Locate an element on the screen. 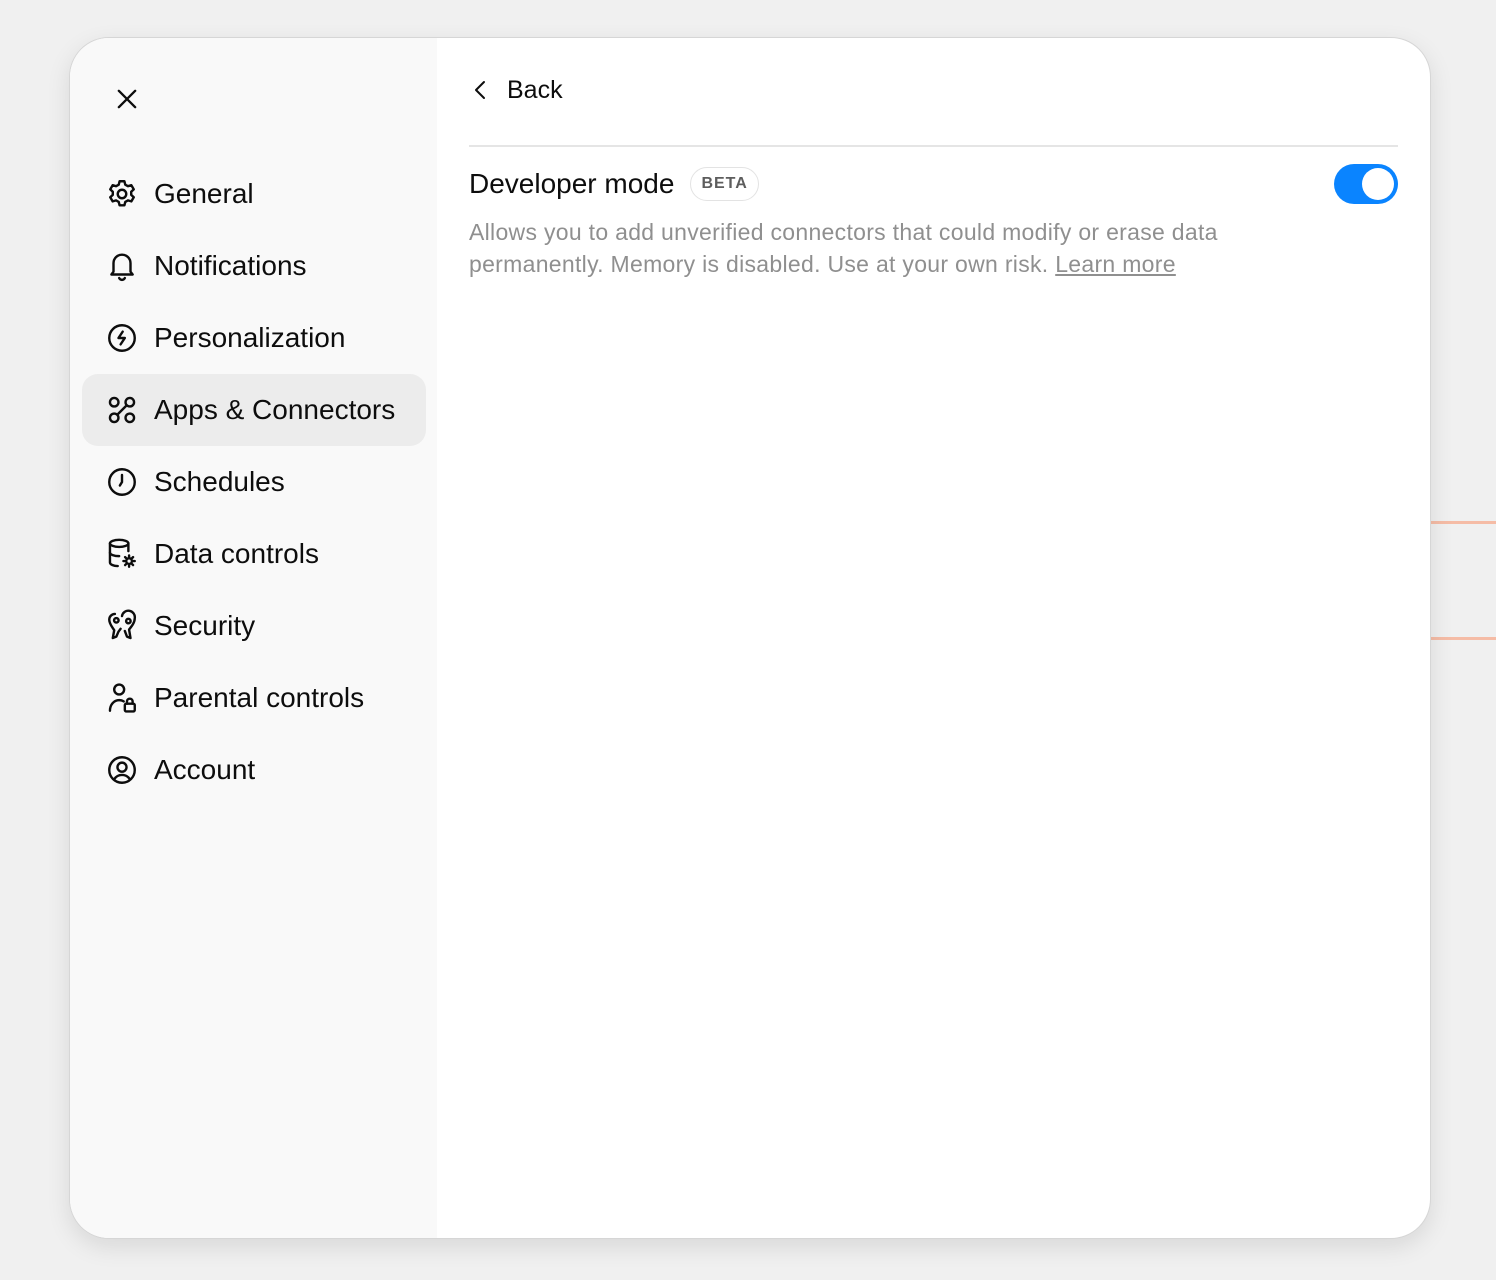 The width and height of the screenshot is (1496, 1280). sidebar-item-label: Personalization is located at coordinates (250, 337).